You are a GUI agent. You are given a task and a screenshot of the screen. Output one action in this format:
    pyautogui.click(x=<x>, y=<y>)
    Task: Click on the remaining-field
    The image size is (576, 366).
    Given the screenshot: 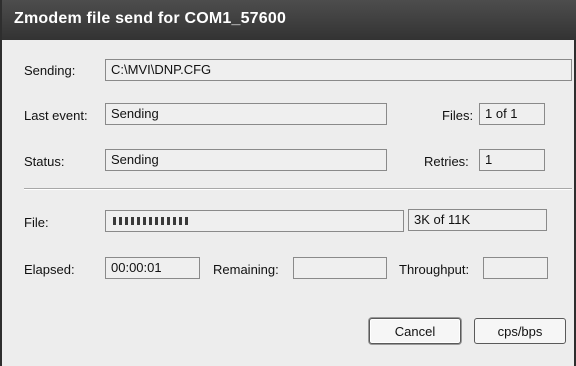 What is the action you would take?
    pyautogui.click(x=340, y=268)
    